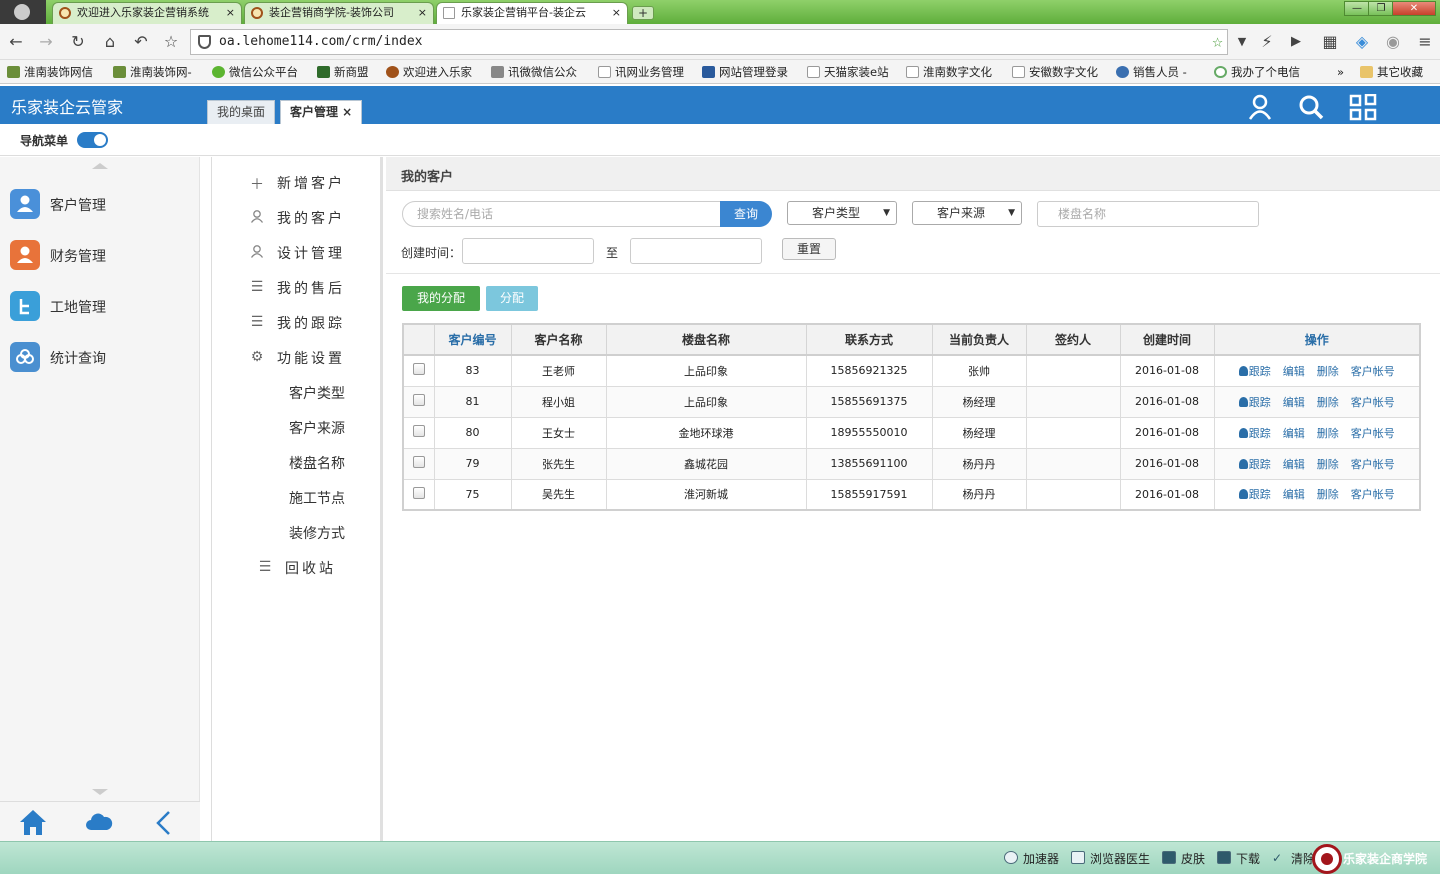 This screenshot has height=874, width=1440. I want to click on submenu-item-tracking: ☰ 我的跟踪, so click(298, 323).